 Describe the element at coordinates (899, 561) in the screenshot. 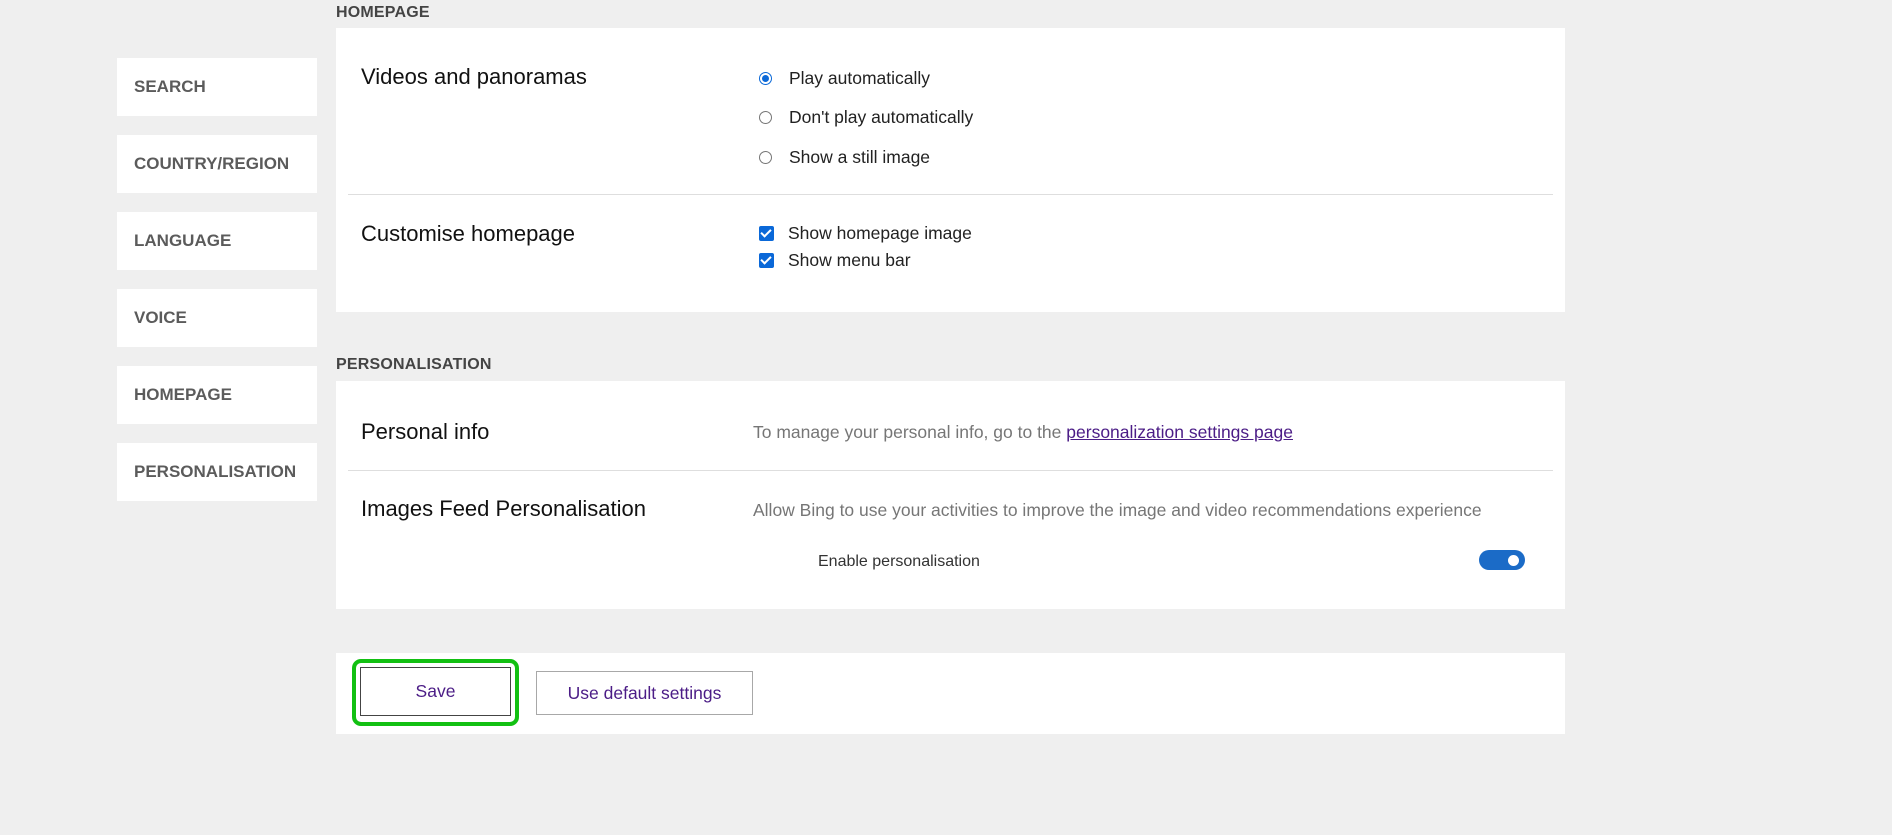

I see `enable-personalisation-label: Enable personalisation` at that location.